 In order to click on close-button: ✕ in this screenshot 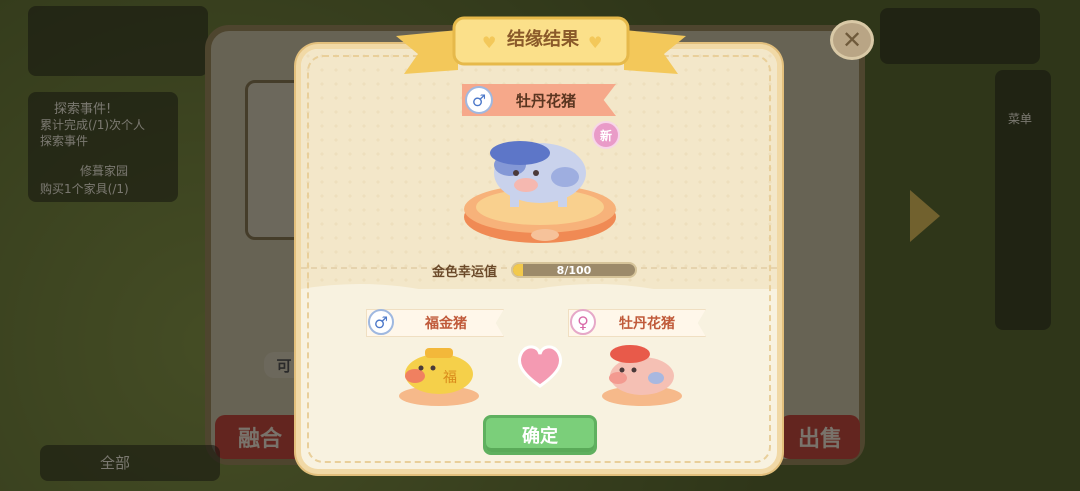, I will do `click(852, 40)`.